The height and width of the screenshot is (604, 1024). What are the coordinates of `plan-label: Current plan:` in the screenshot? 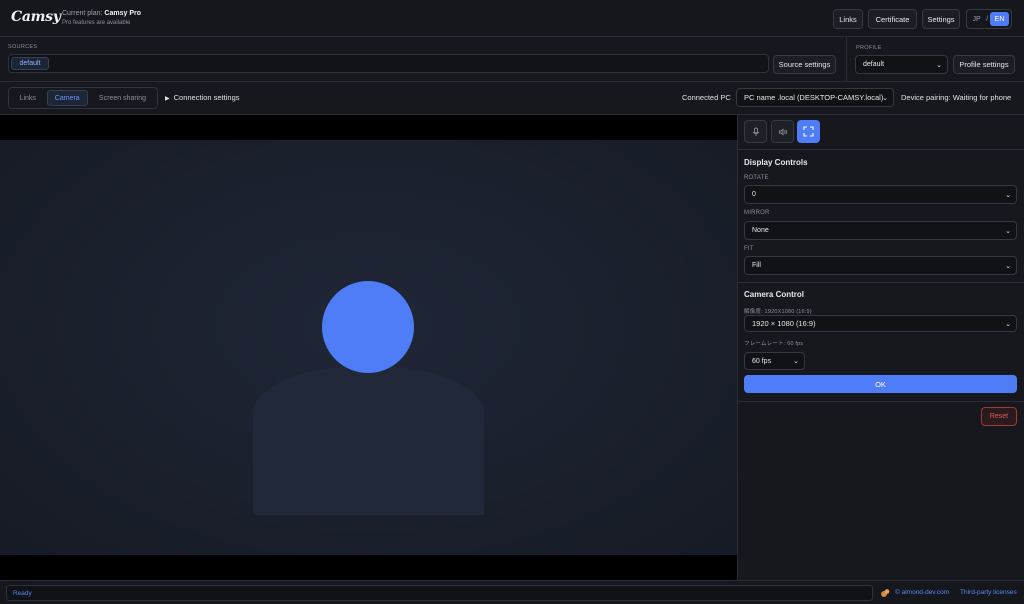 It's located at (82, 13).